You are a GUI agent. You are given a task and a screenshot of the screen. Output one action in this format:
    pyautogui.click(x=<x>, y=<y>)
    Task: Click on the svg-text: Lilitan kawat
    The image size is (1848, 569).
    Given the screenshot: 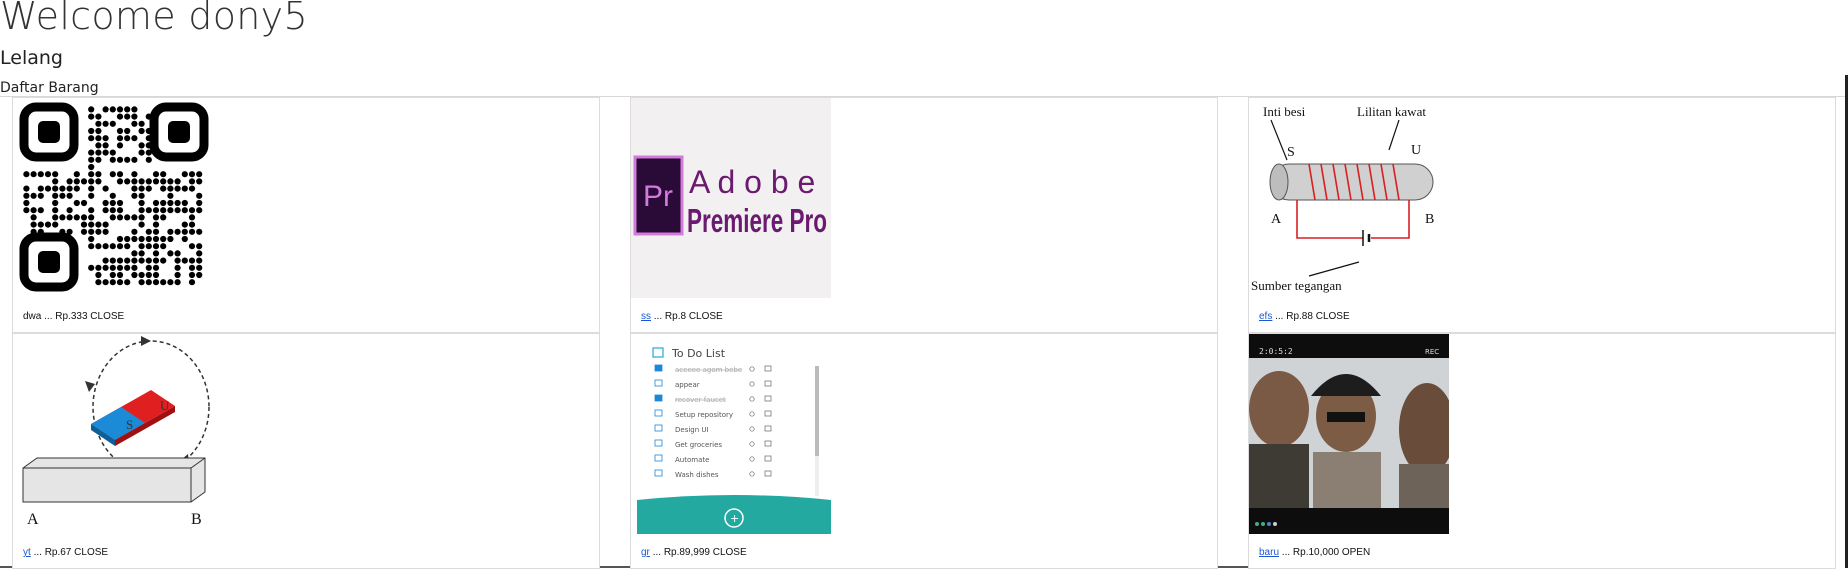 What is the action you would take?
    pyautogui.click(x=1391, y=111)
    